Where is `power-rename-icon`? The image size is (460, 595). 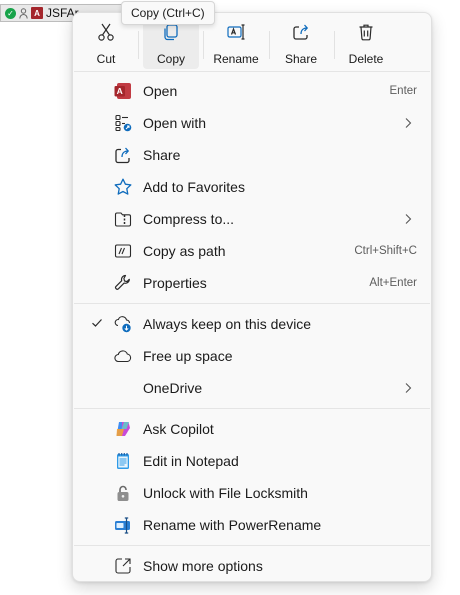
power-rename-icon is located at coordinates (123, 525).